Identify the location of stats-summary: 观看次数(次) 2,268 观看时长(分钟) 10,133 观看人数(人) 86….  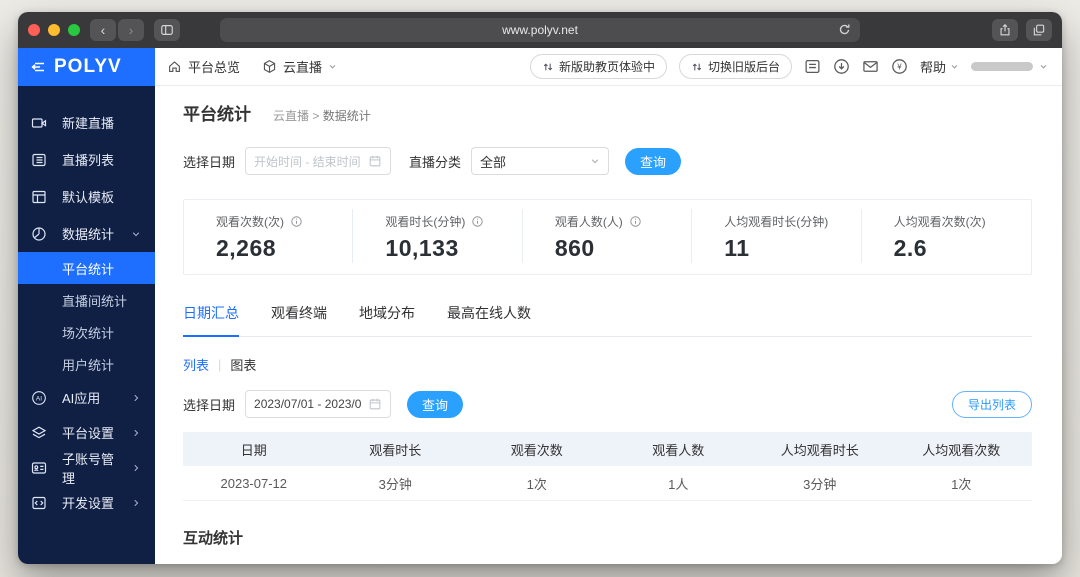
(607, 237).